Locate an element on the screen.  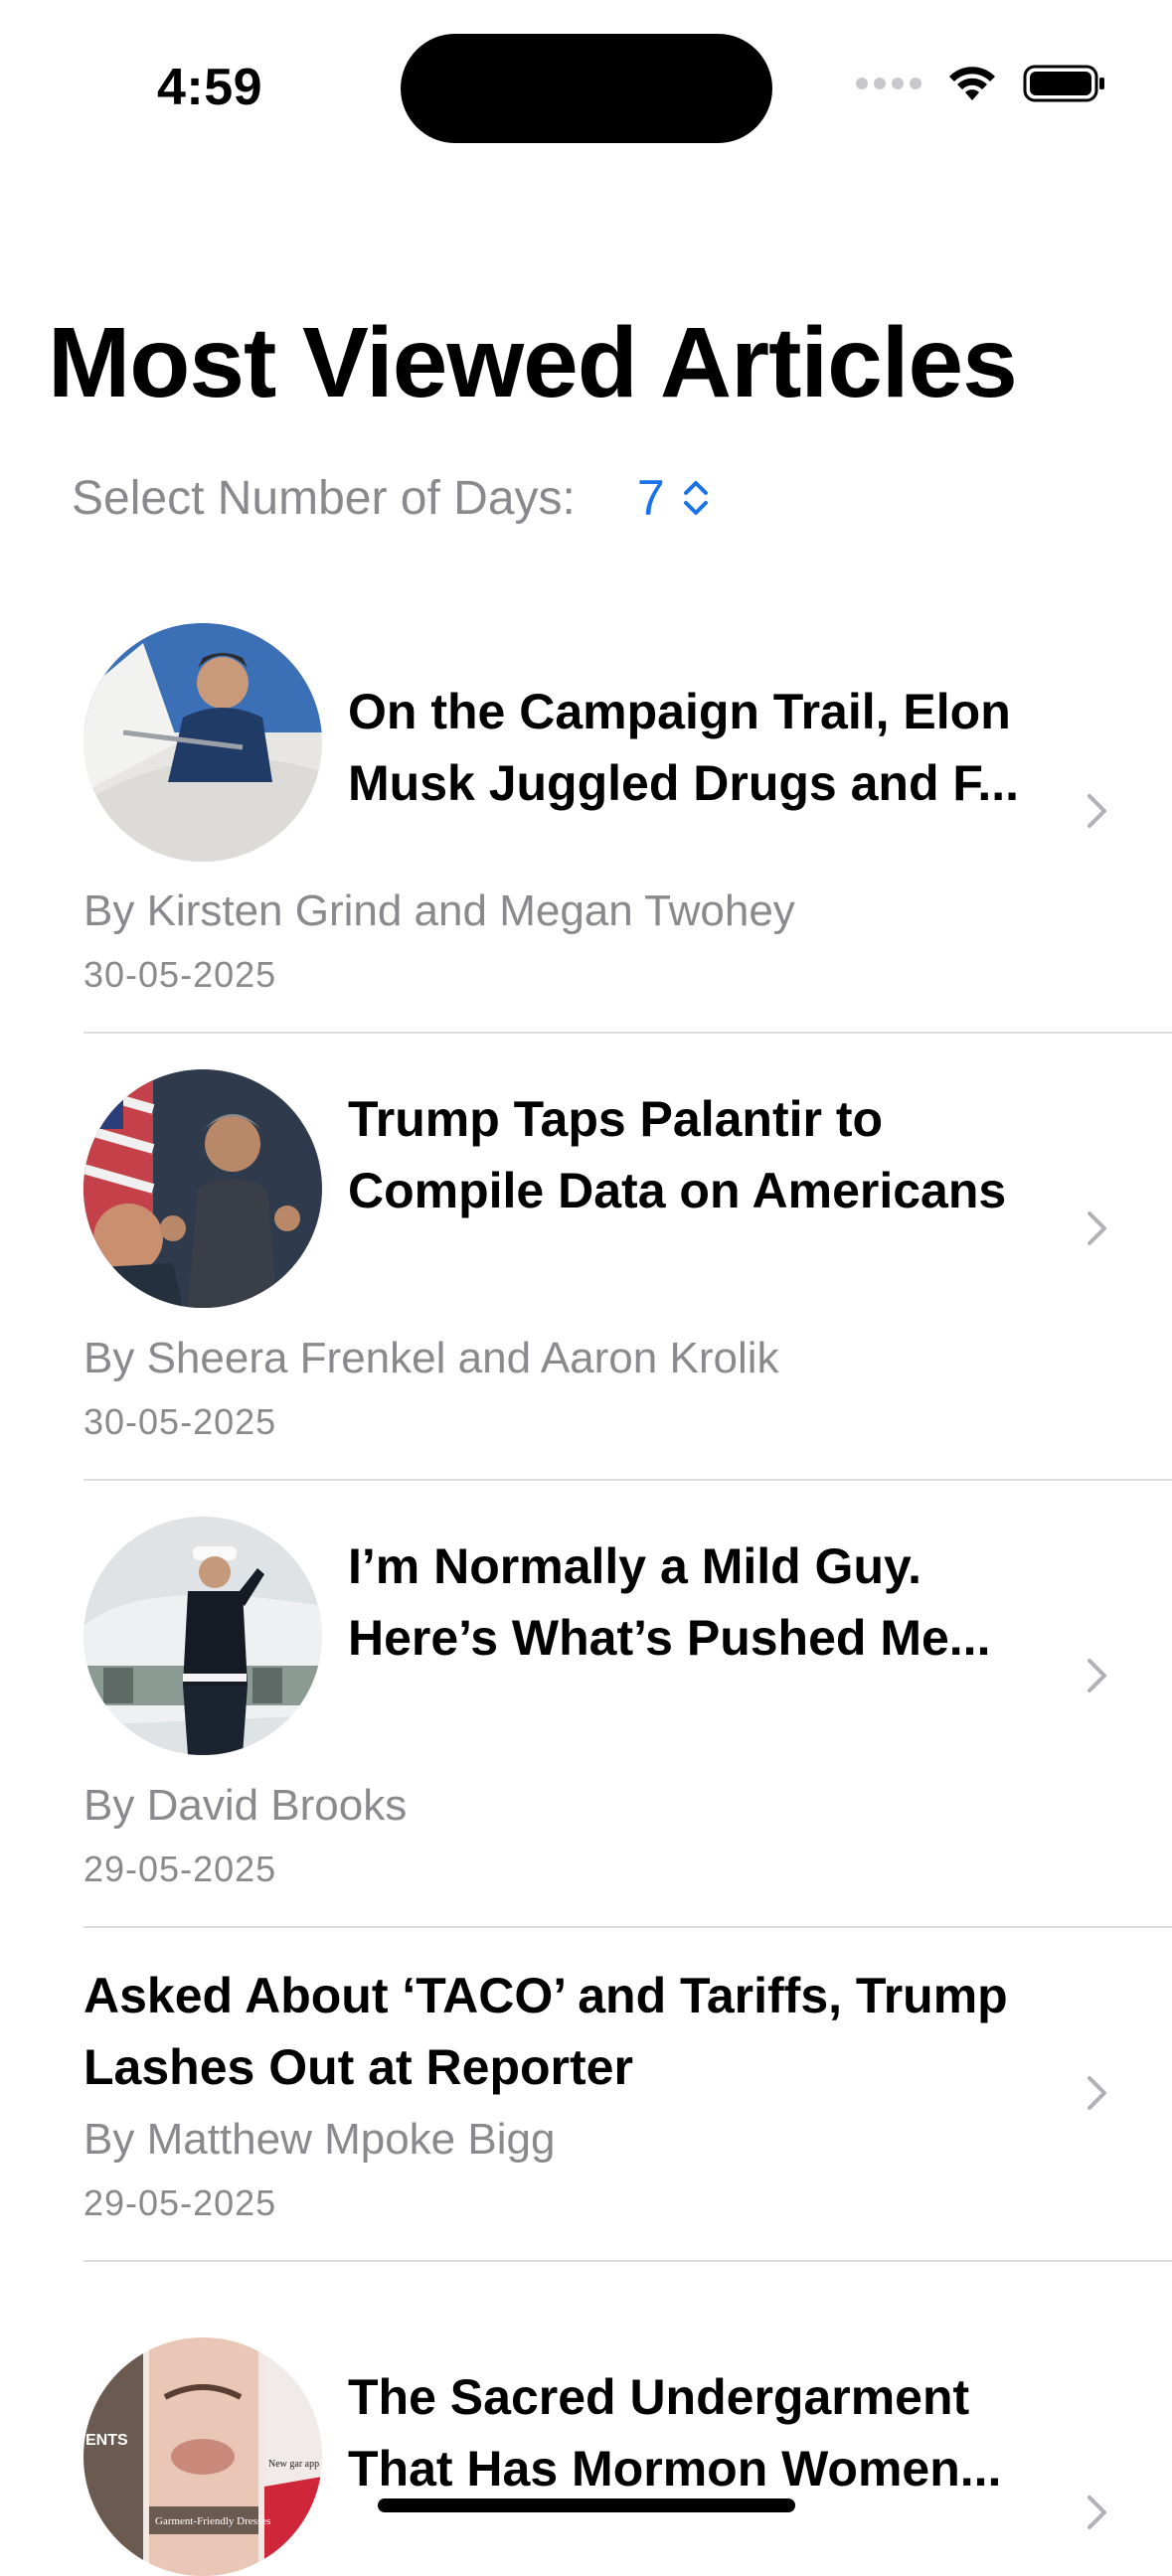
chevron-up-down-icon is located at coordinates (695, 498).